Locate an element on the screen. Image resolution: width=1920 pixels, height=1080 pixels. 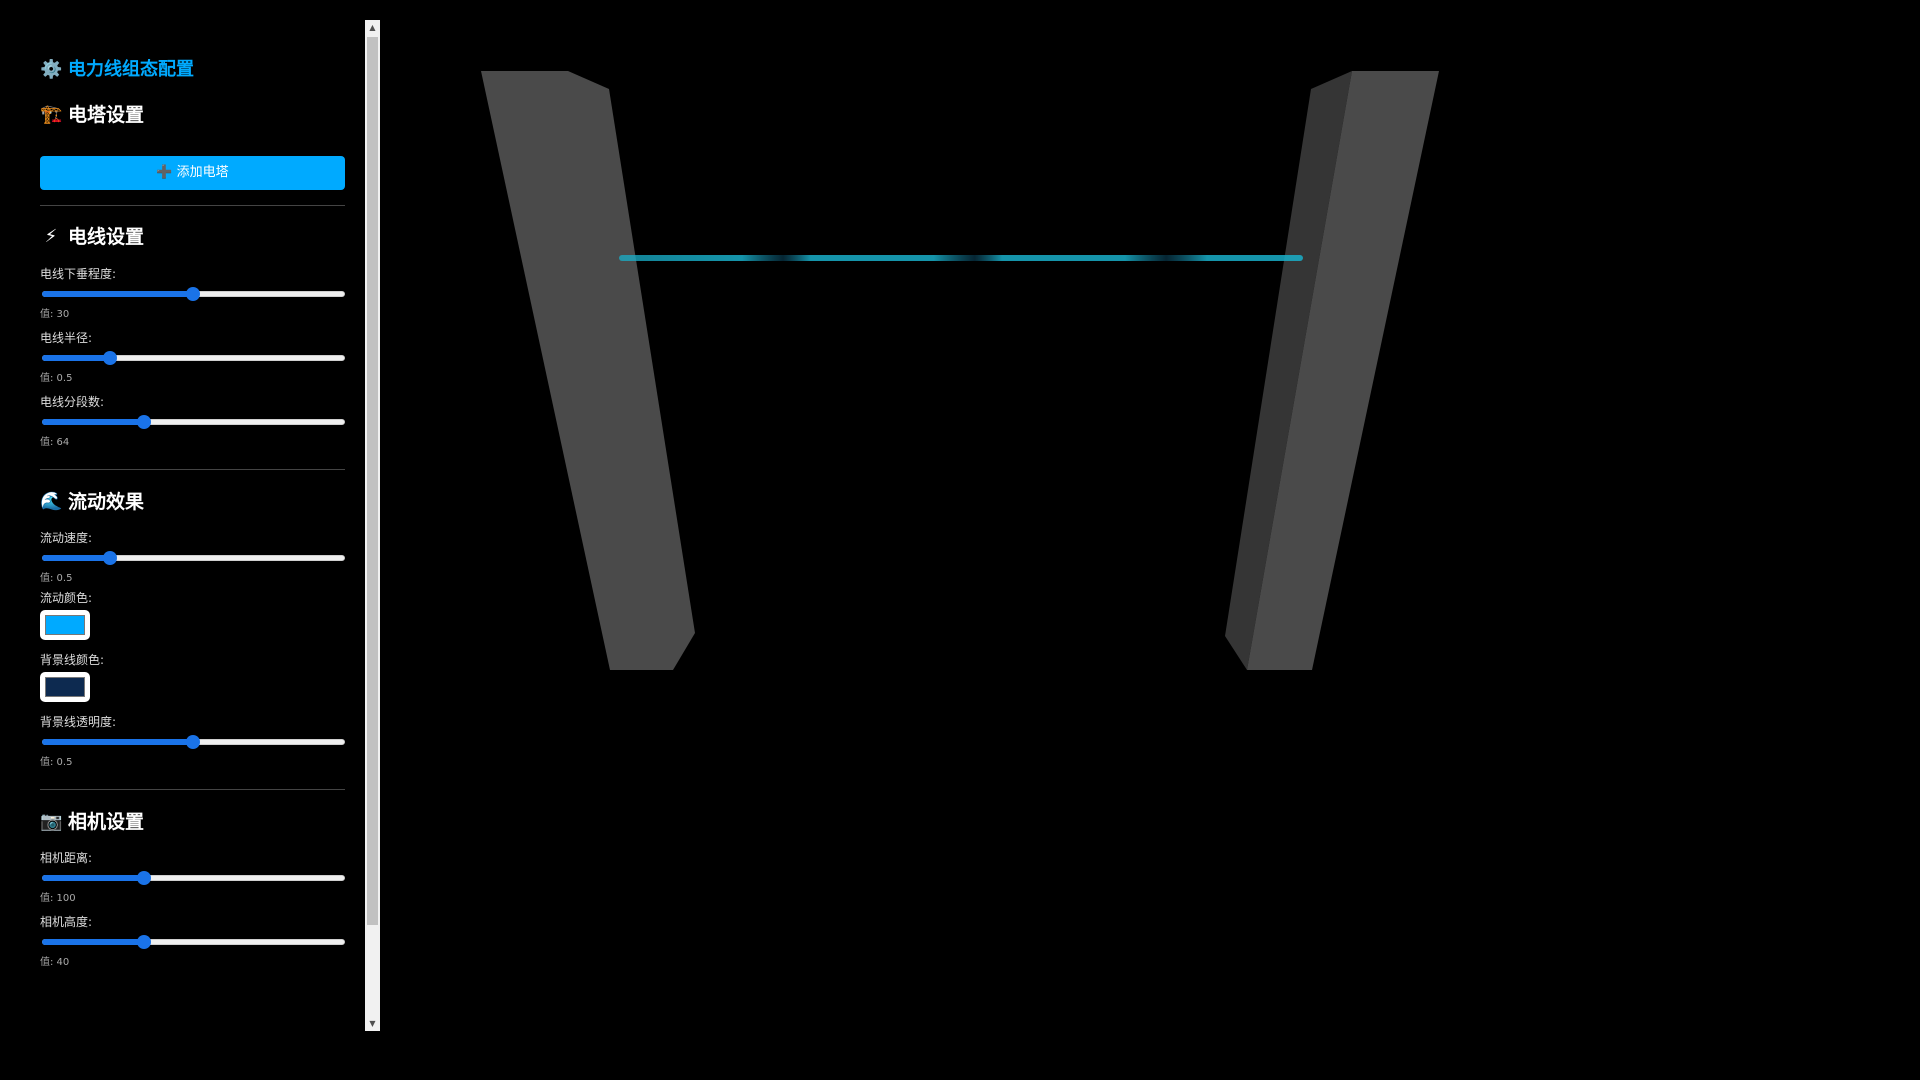
section-title-tower-text: 电塔设置 is located at coordinates (106, 115).